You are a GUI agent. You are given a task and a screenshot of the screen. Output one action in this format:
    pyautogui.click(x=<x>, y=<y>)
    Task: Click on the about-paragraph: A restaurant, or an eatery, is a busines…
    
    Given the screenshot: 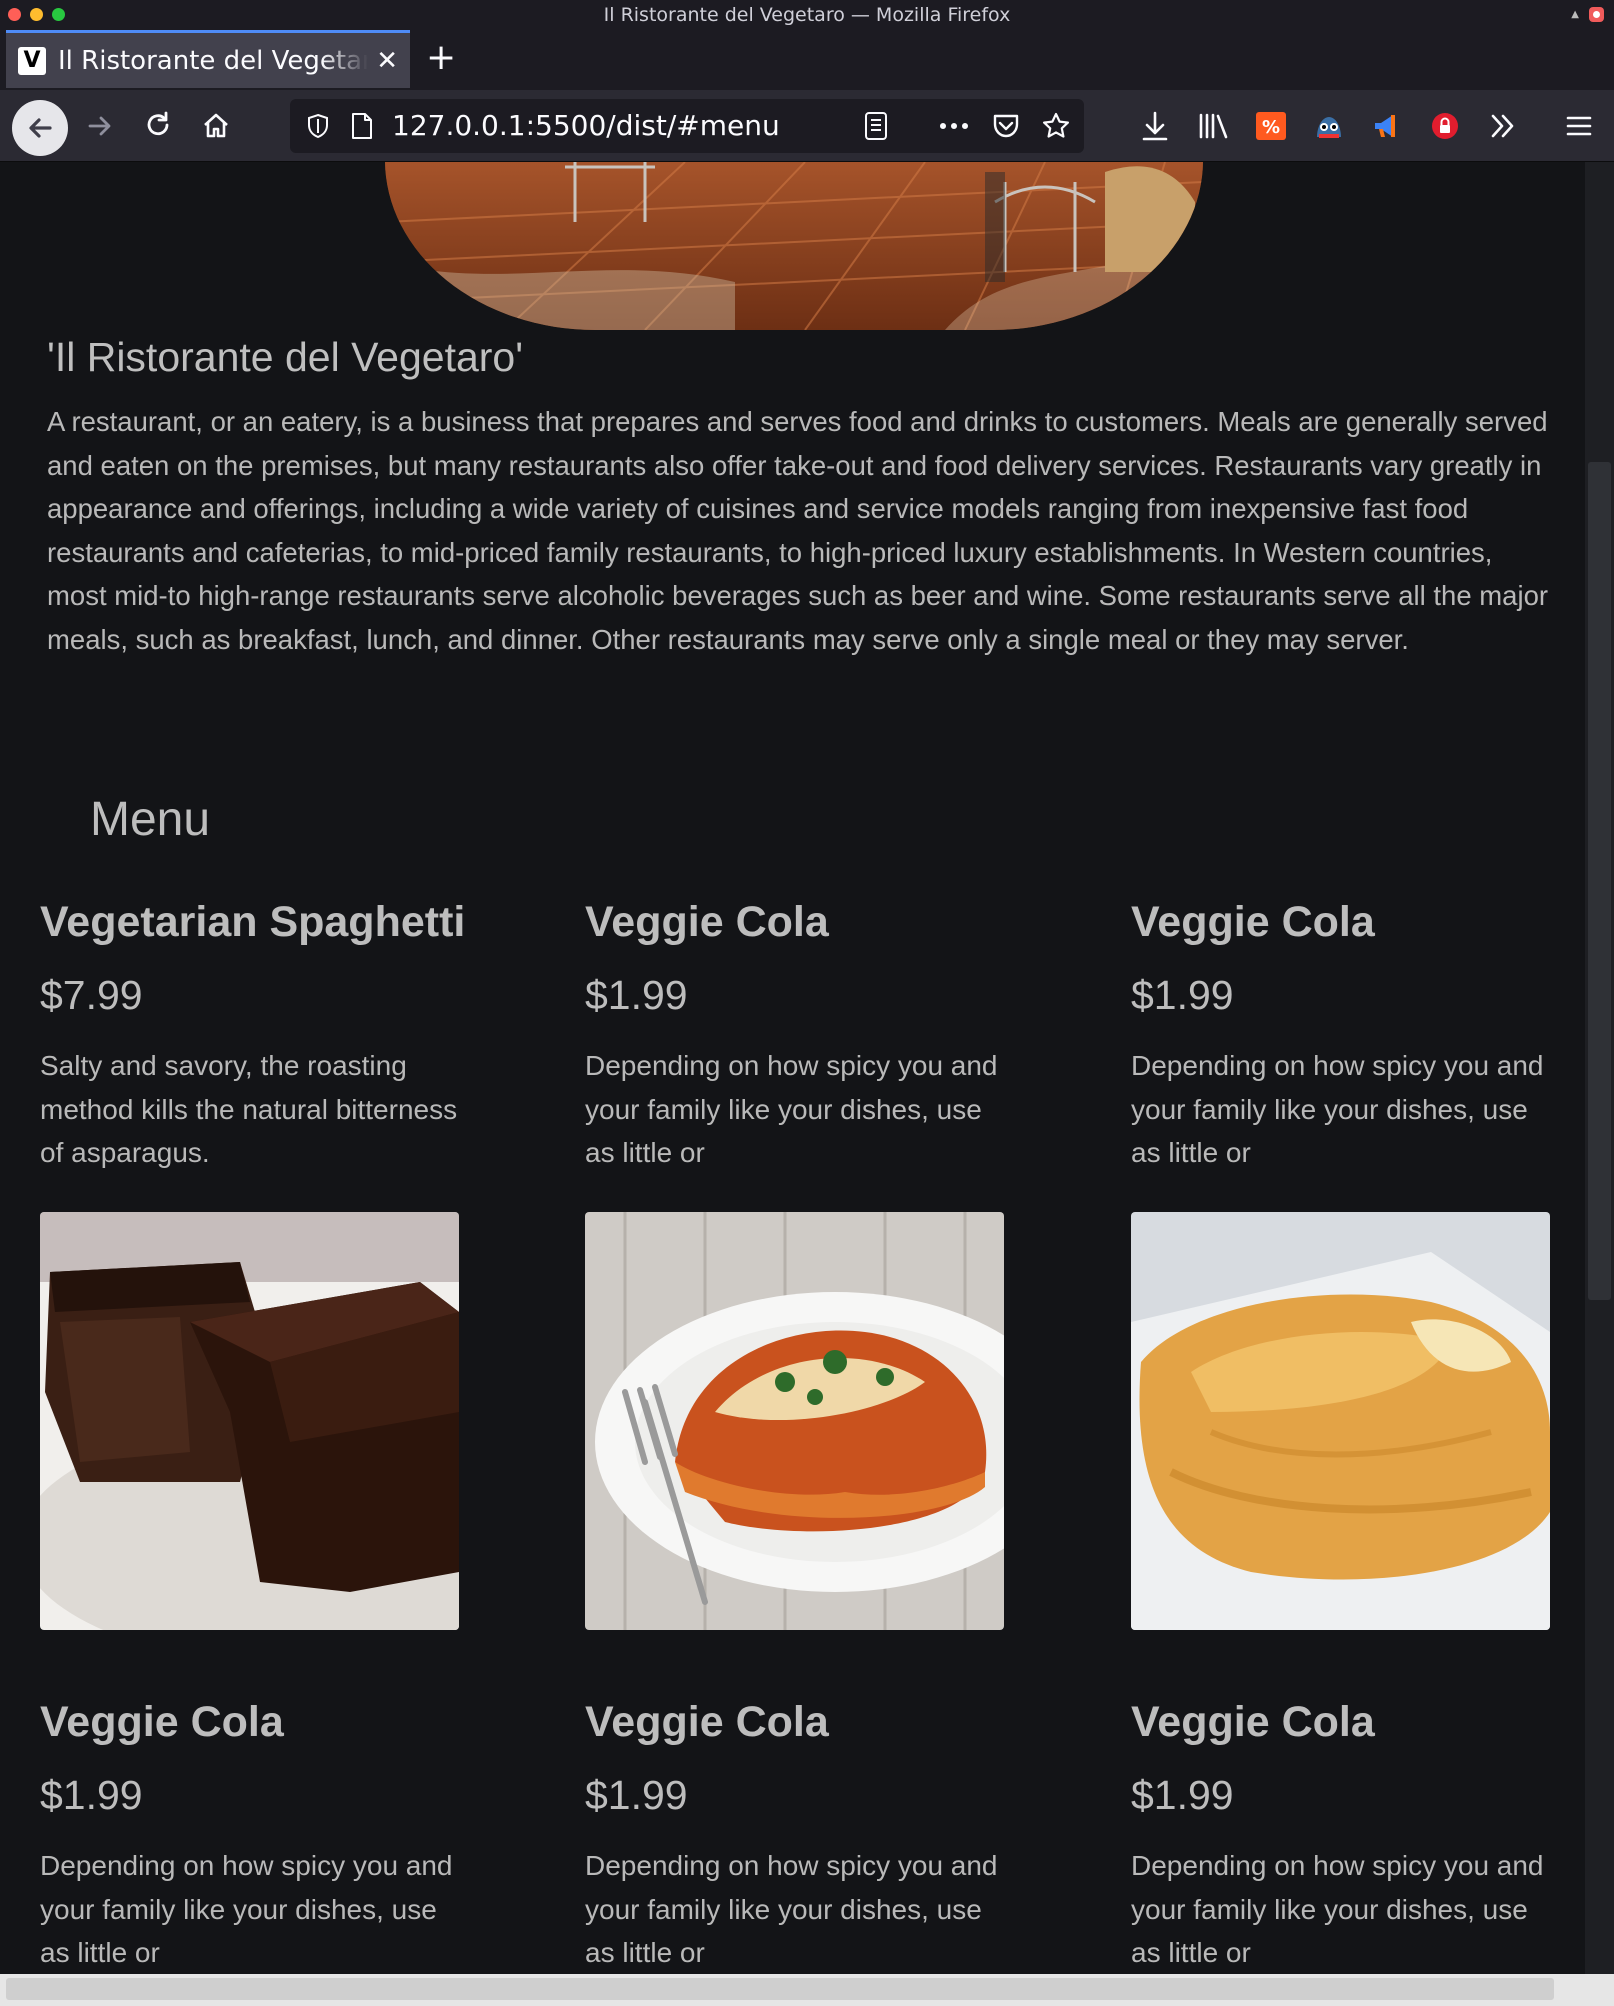 What is the action you would take?
    pyautogui.click(x=798, y=530)
    